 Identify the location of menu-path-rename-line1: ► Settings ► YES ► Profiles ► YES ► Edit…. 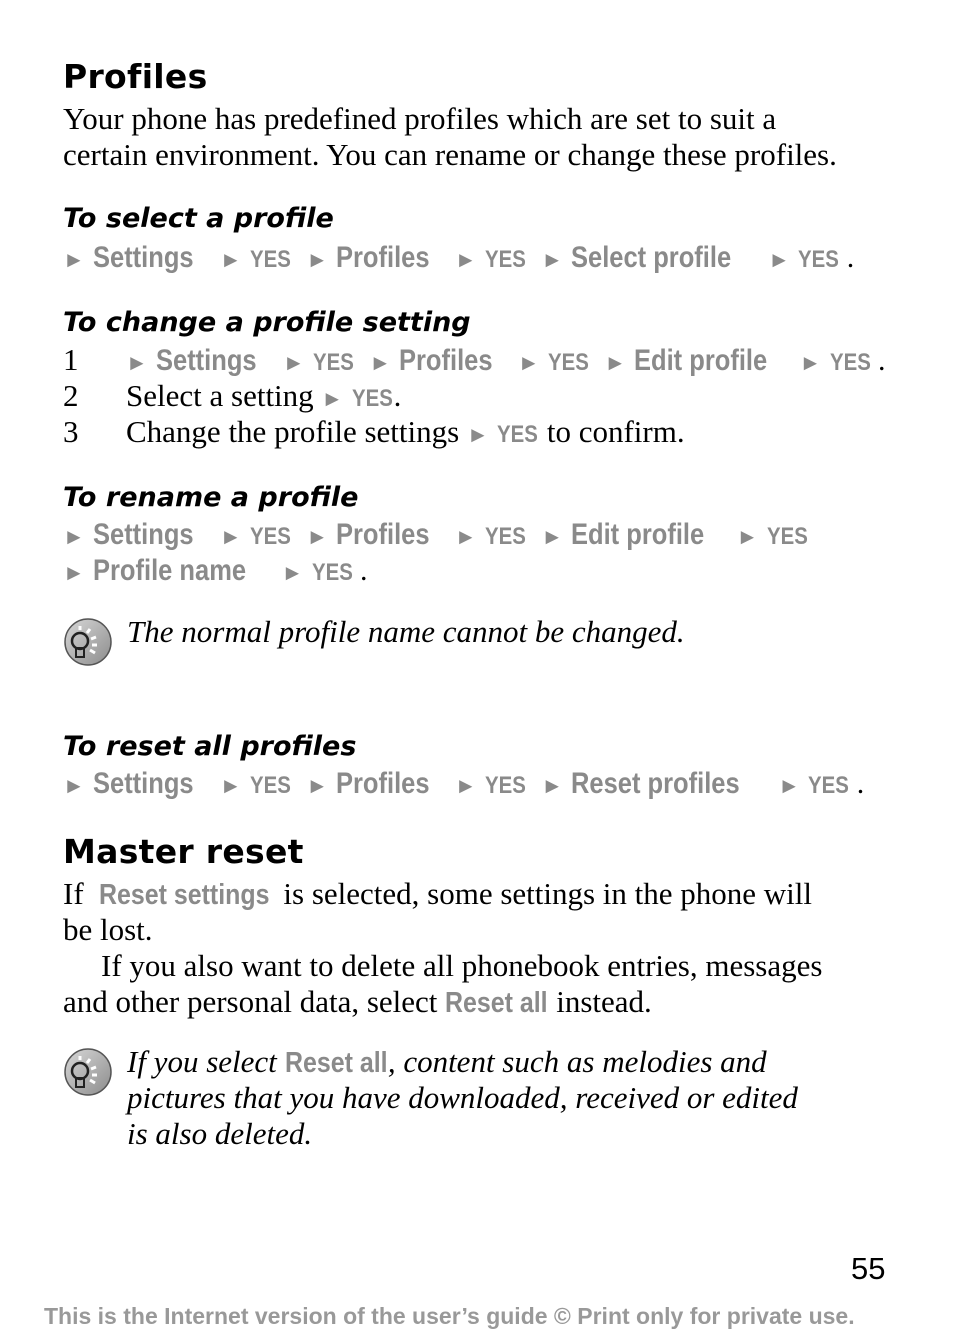
(439, 536).